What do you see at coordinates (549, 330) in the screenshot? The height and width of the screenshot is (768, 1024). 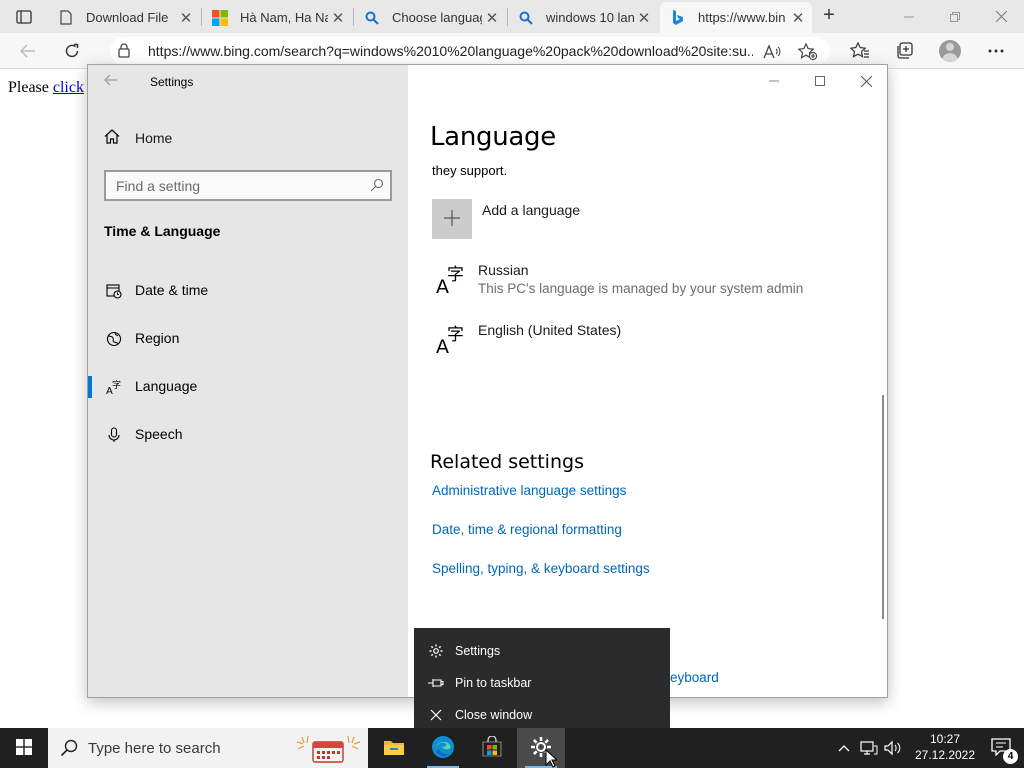 I see `language-name-english: English (United States)` at bounding box center [549, 330].